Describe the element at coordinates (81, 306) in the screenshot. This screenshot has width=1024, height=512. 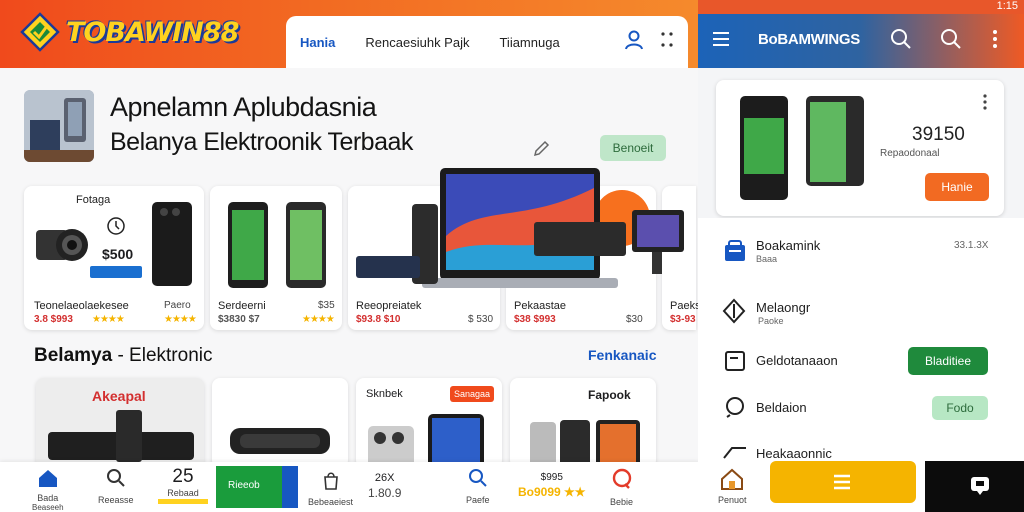
I see `product-name: Teonelaeolaekesee` at that location.